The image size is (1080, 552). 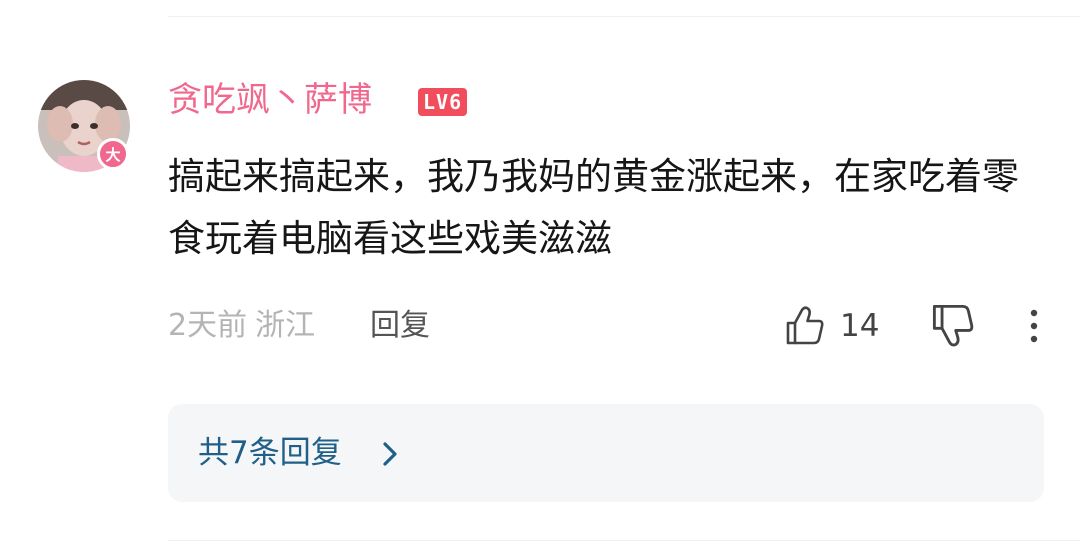 I want to click on dislike-button, so click(x=954, y=326).